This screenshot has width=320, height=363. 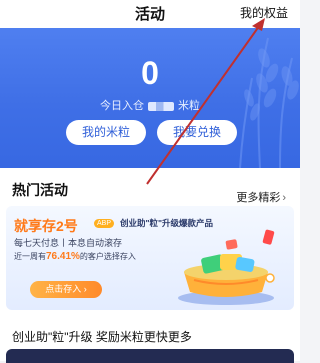 I want to click on banner-feature-line: 每七天付息丨本息自动滚存, so click(x=68, y=243).